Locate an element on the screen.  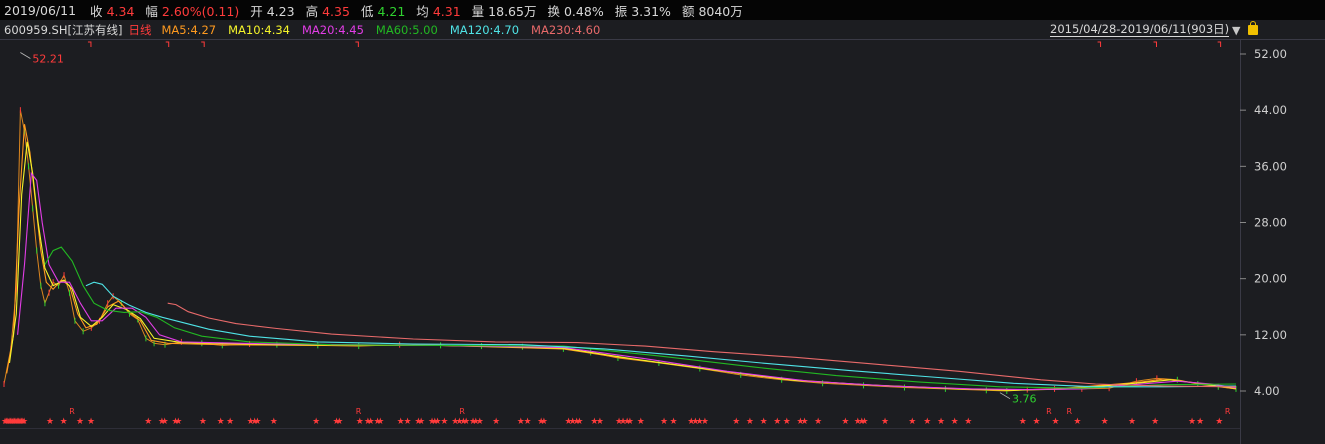
ytick-label: 4.00 is located at coordinates (1267, 391).